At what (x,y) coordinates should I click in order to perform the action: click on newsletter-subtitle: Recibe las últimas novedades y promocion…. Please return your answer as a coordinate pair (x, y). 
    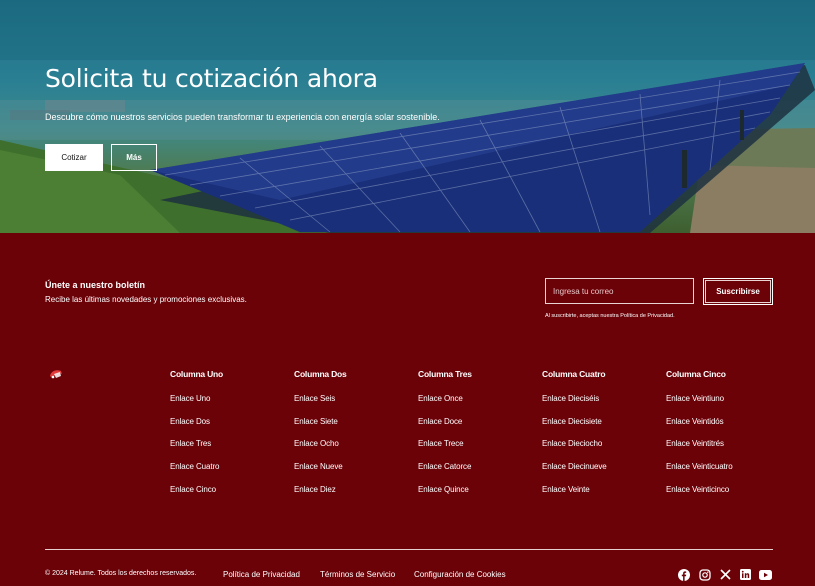
    Looking at the image, I should click on (146, 299).